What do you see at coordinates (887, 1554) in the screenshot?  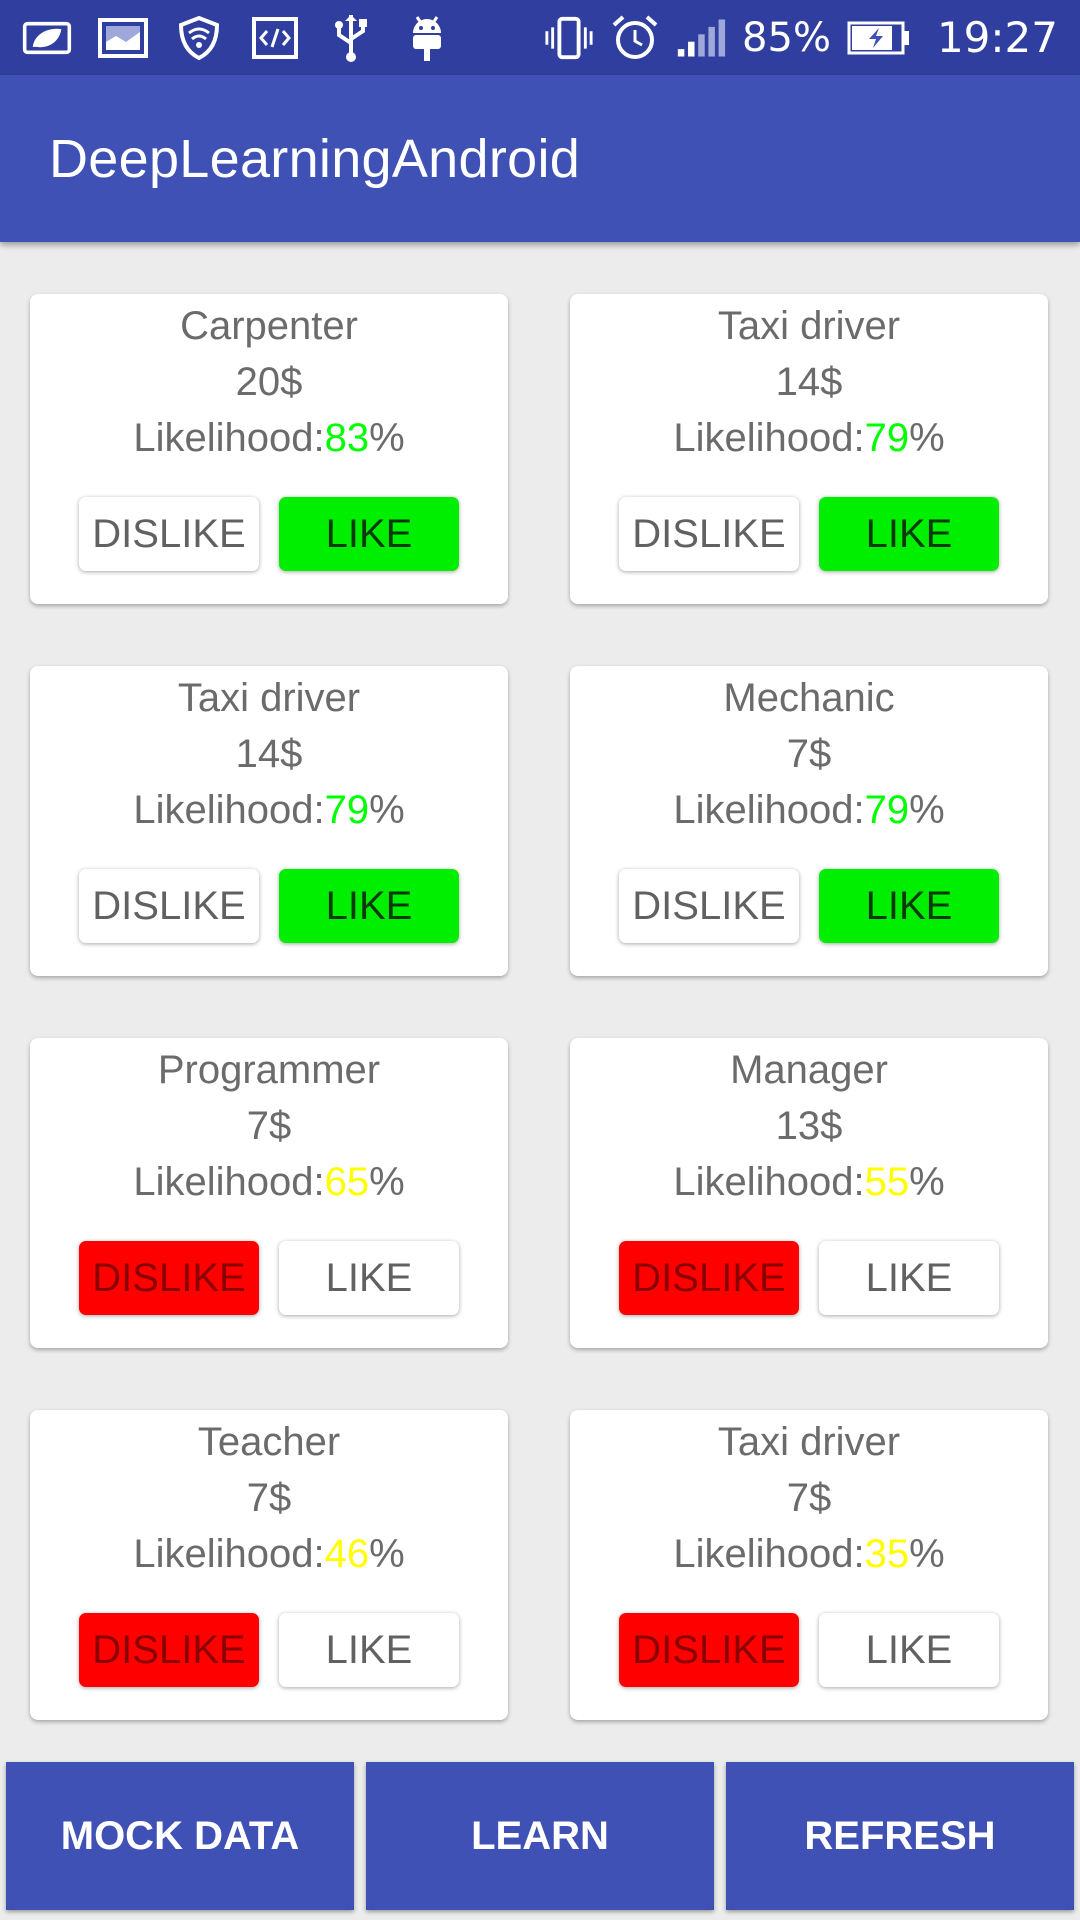 I see `likelihood-value: 35` at bounding box center [887, 1554].